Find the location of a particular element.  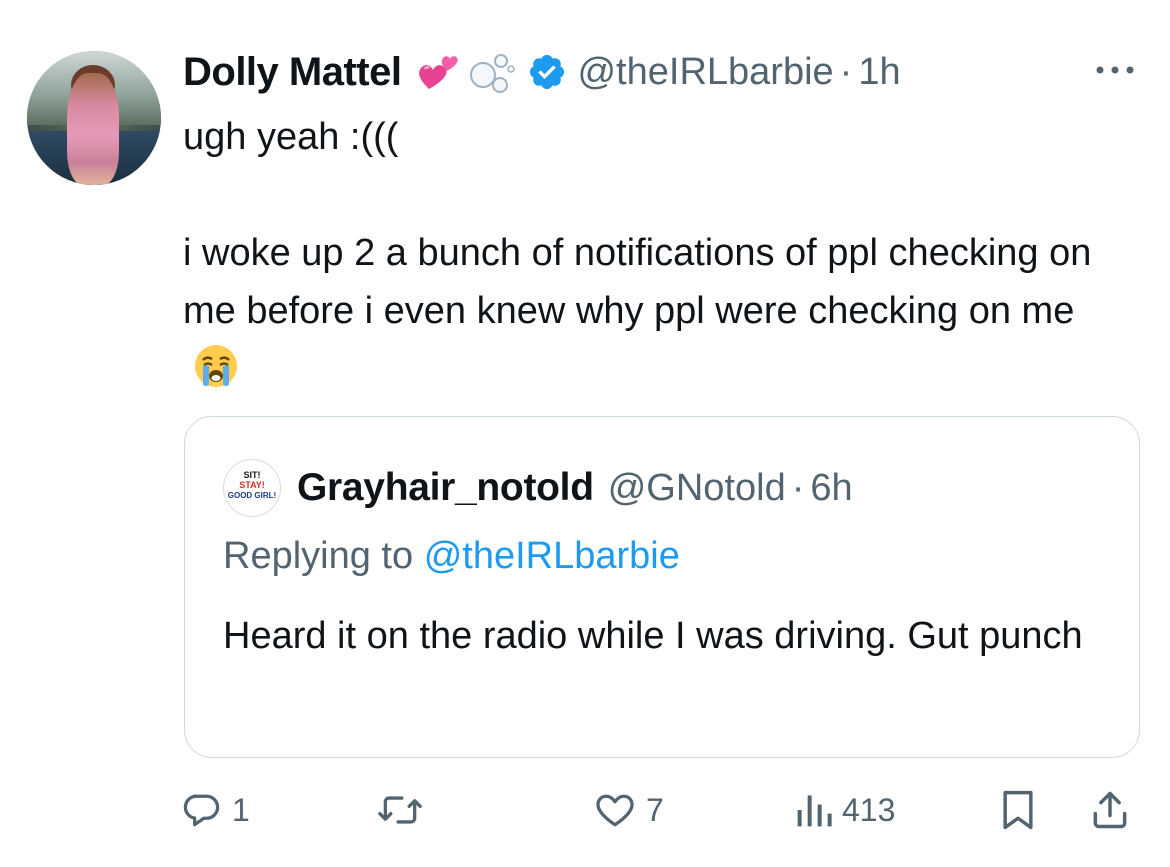

replying-to-mention-link: @theIRLbarbie is located at coordinates (552, 556).